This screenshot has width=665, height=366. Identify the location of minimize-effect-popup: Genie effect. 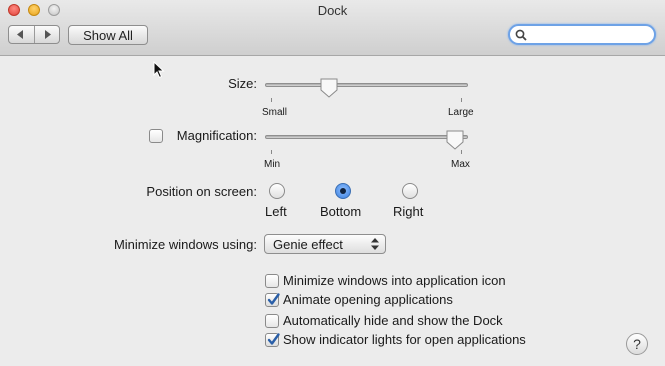
(325, 244).